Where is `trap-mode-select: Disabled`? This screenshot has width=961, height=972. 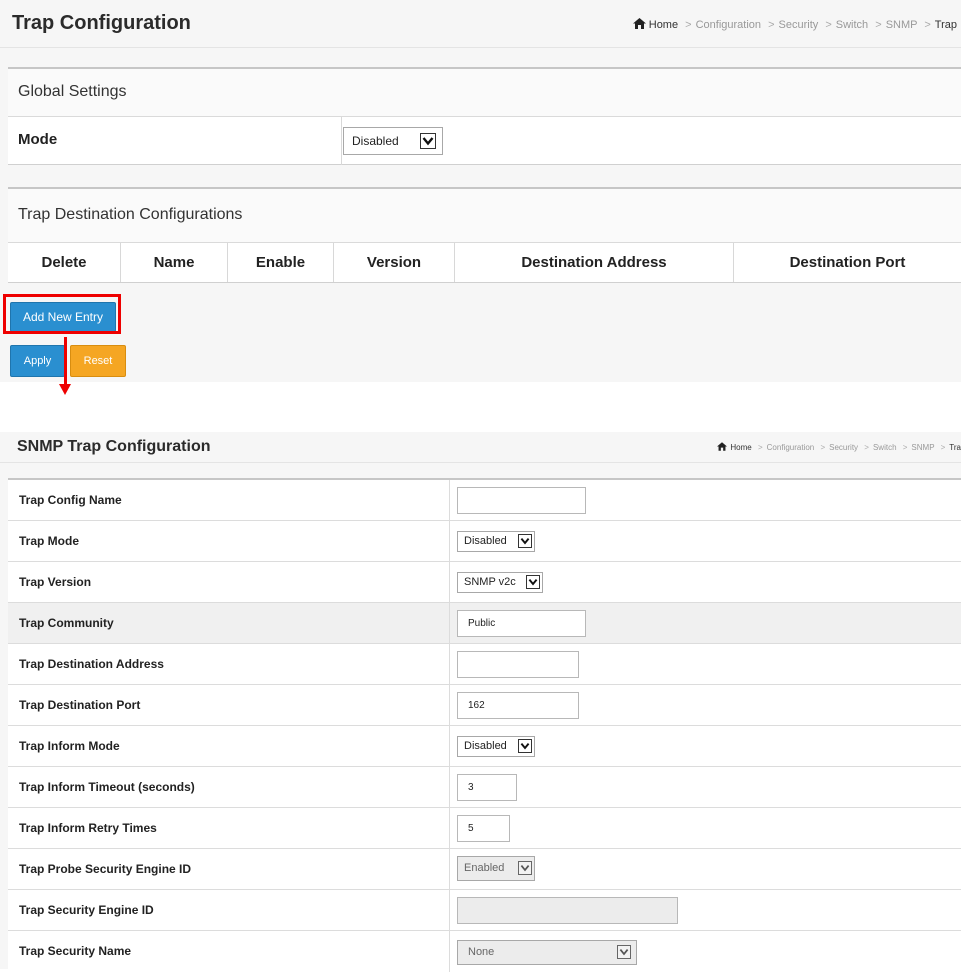 trap-mode-select: Disabled is located at coordinates (496, 541).